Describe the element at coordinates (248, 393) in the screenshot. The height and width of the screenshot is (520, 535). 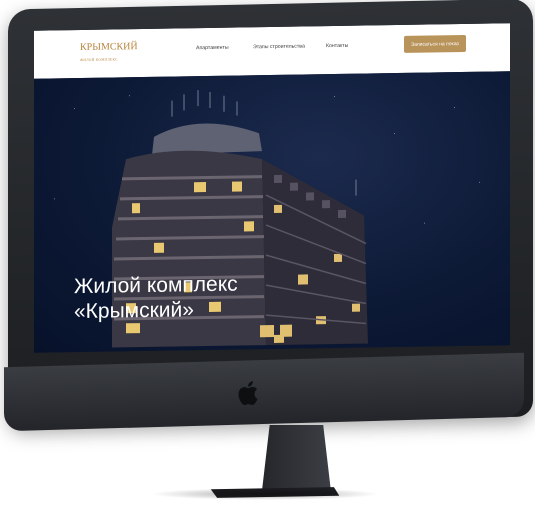
I see `apple-logo-icon` at that location.